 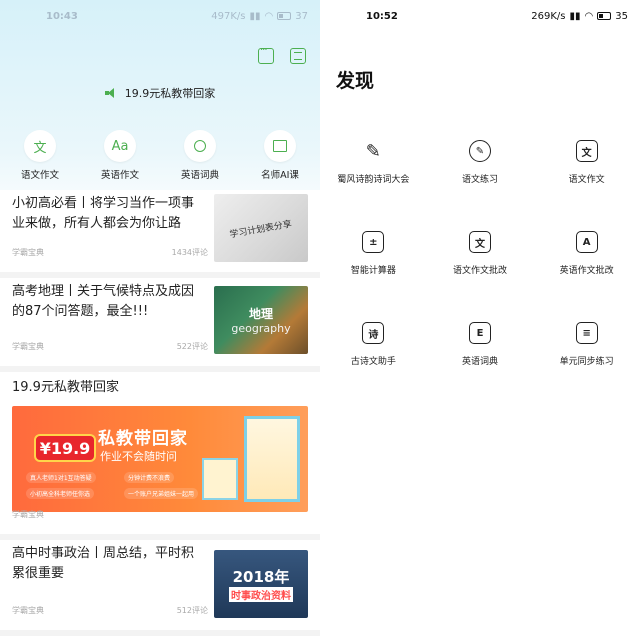 I want to click on article-thumbnail: 2018年 时事政治资料, so click(x=261, y=584).